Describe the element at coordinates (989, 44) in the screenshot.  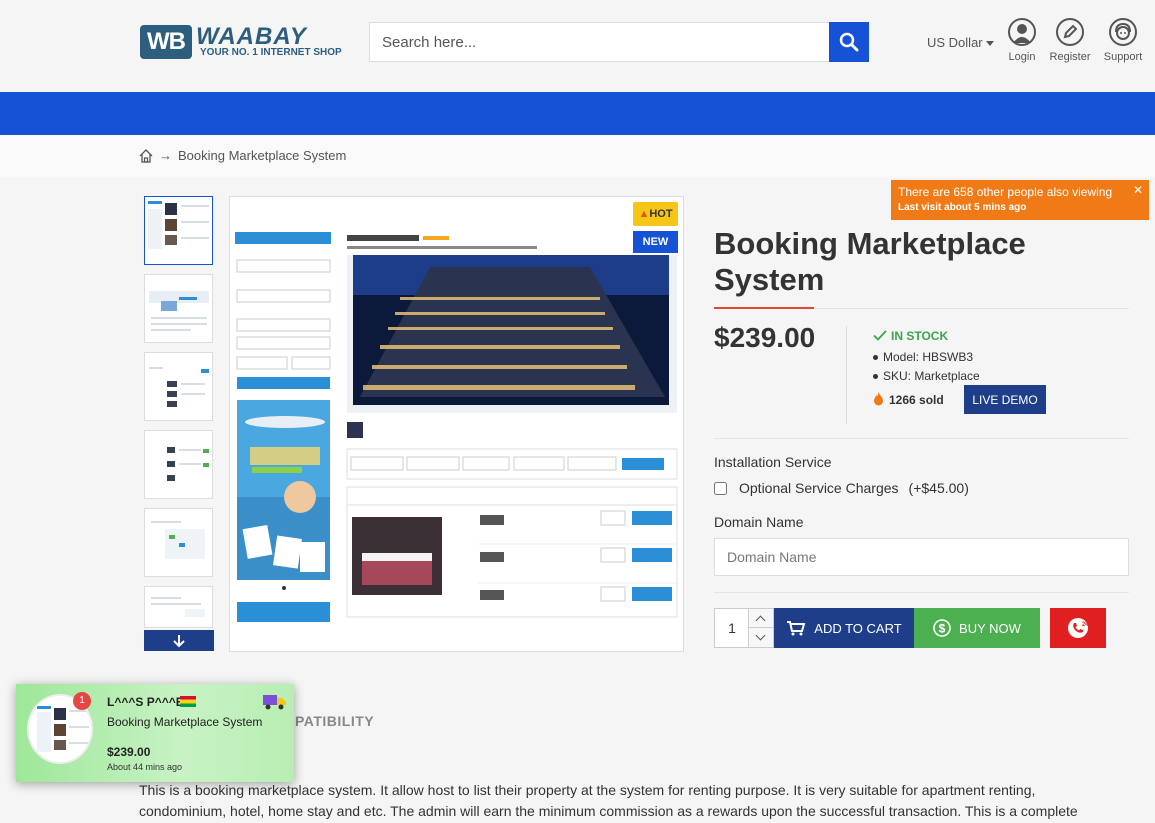
I see `caret-down-icon` at that location.